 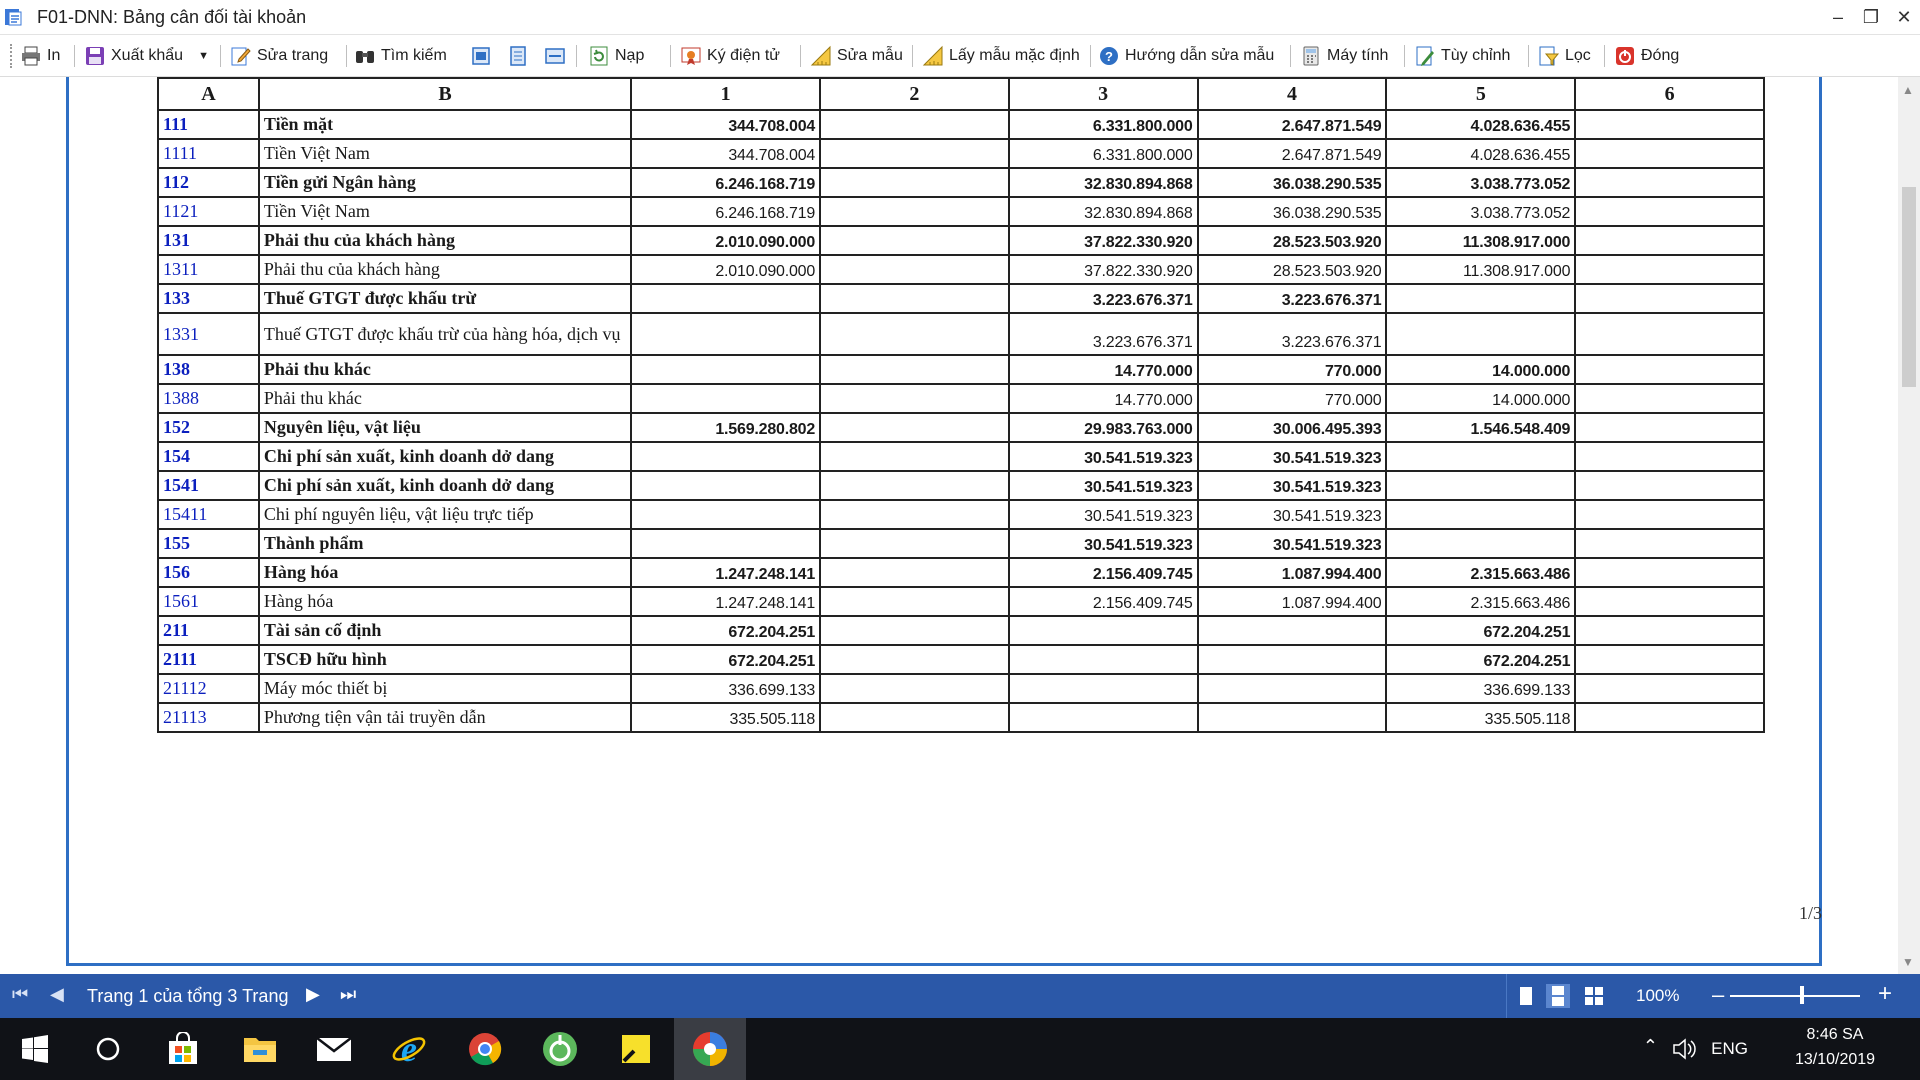 What do you see at coordinates (208, 601) in the screenshot?
I see `account-code-cell: 1561` at bounding box center [208, 601].